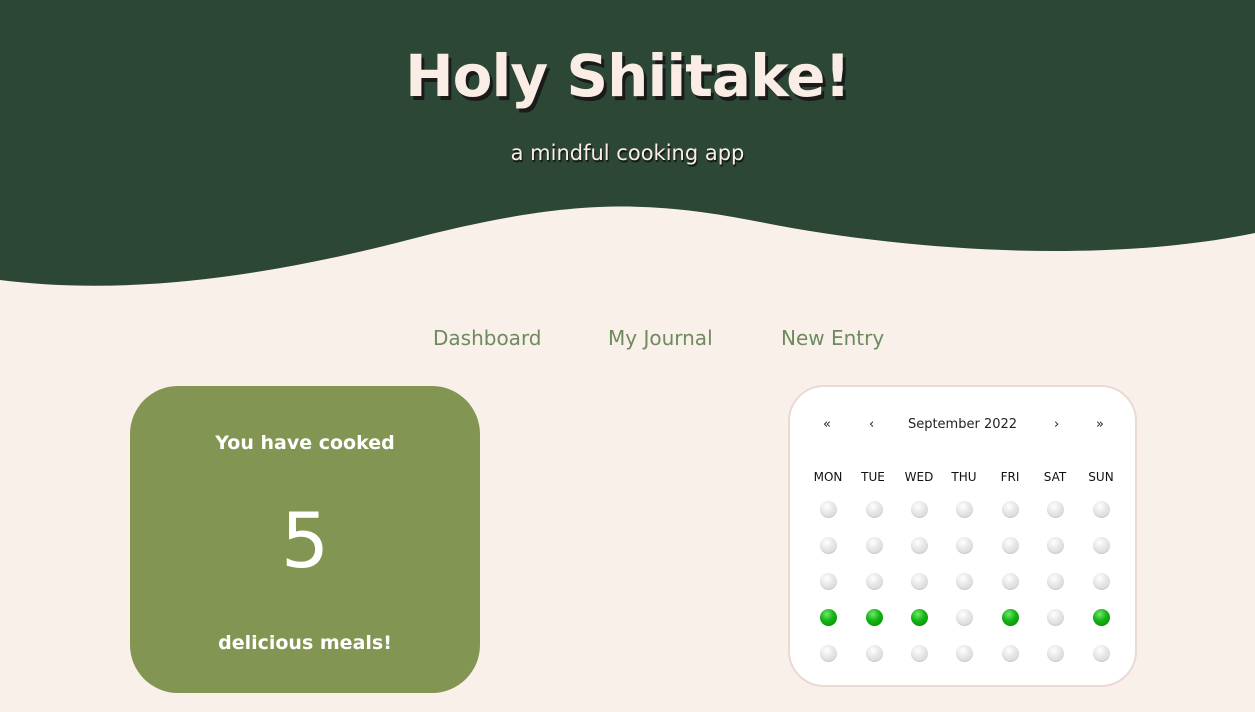 This screenshot has width=1255, height=712. I want to click on main-nav: Dashboard My Journal New Entry, so click(627, 340).